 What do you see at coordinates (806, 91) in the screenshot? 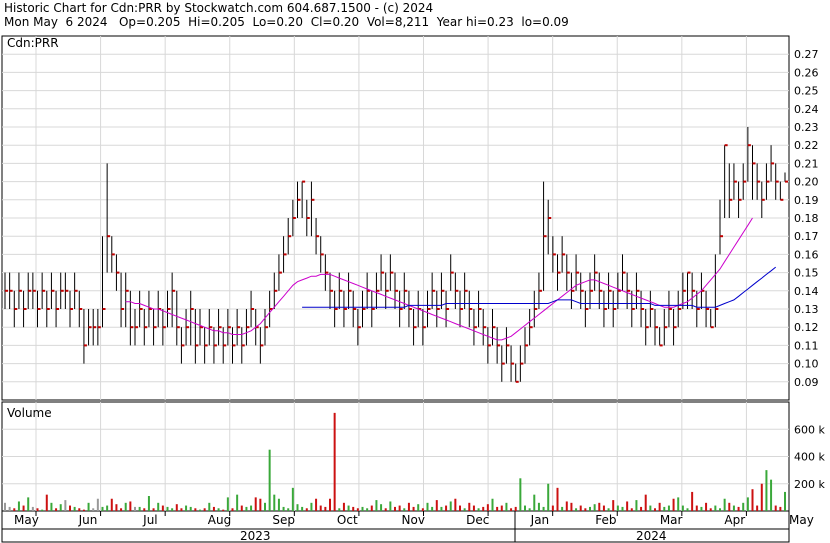
I see `y-tick-label: 0.25` at bounding box center [806, 91].